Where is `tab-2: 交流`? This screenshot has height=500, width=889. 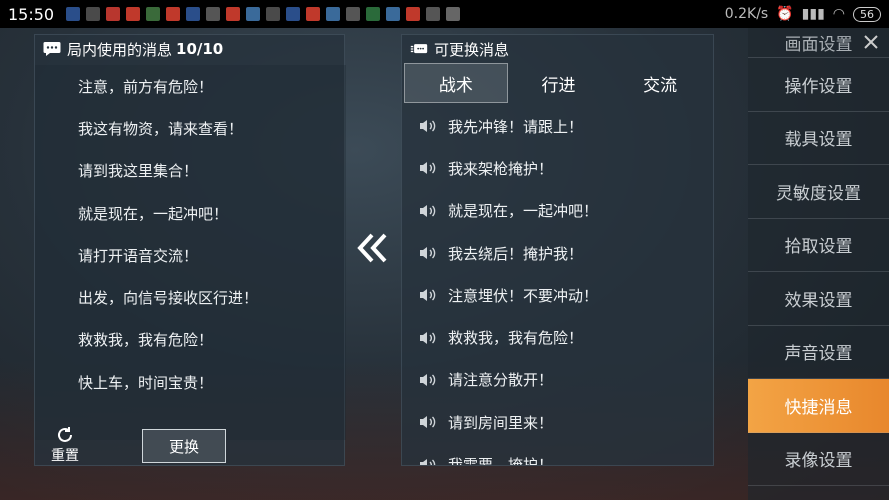 tab-2: 交流 is located at coordinates (660, 83).